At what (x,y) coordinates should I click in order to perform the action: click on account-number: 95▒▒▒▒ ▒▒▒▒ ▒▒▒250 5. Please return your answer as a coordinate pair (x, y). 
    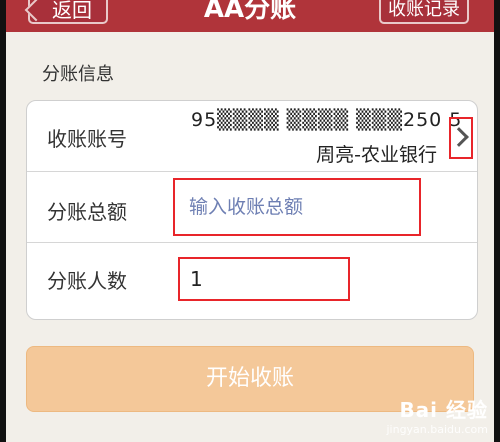
    Looking at the image, I should click on (327, 120).